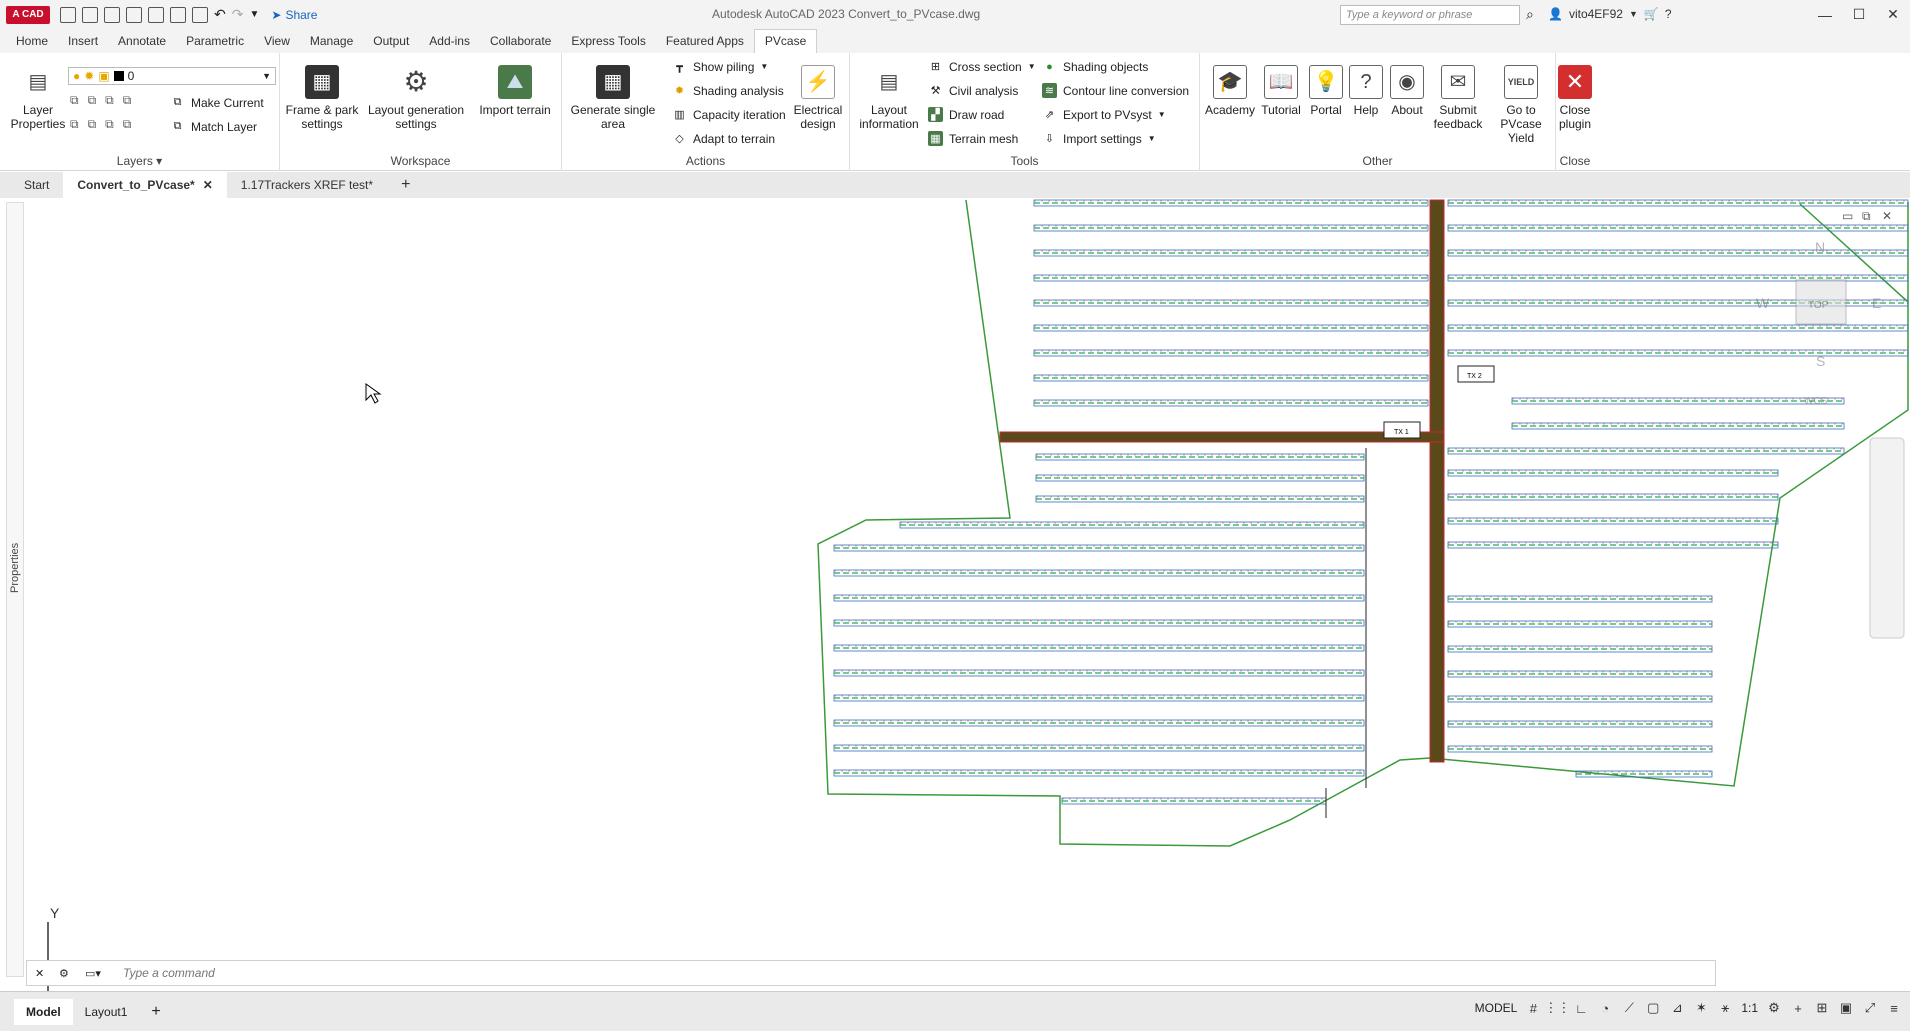  What do you see at coordinates (1677, 1008) in the screenshot?
I see `lineweight-icon: ⊿` at bounding box center [1677, 1008].